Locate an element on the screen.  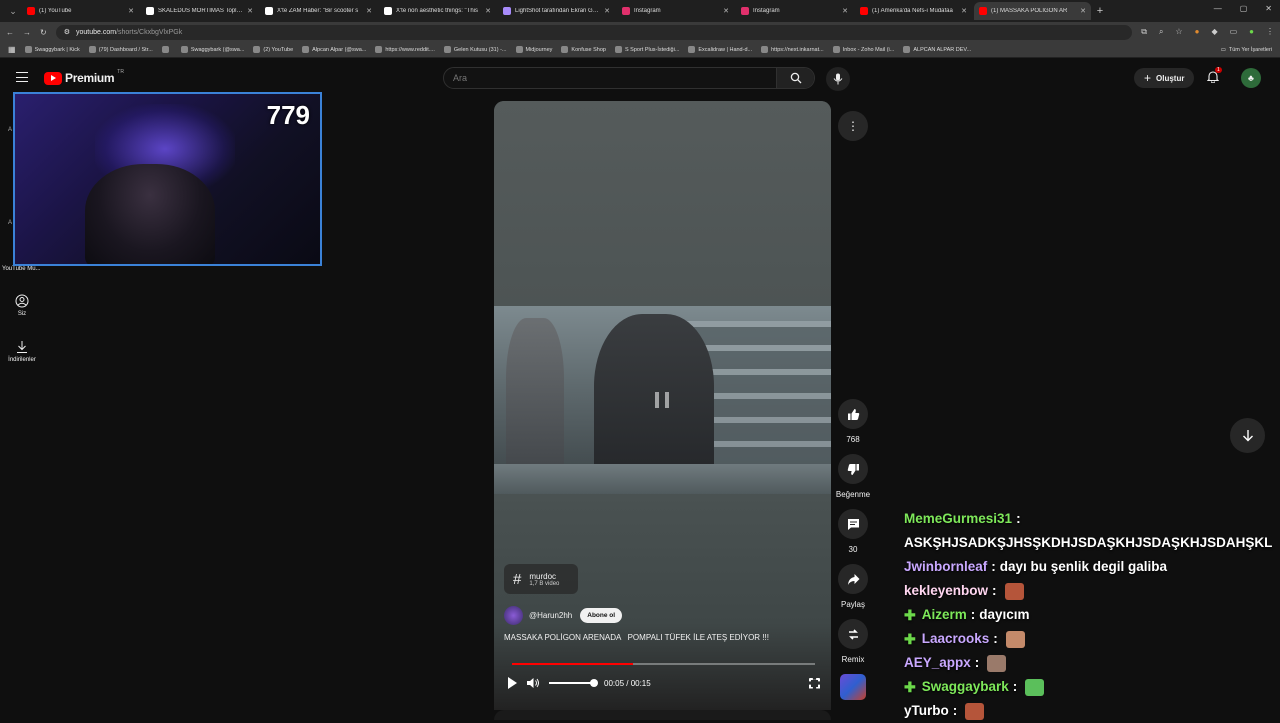
chat-username: MemeGurmesi31 is located at coordinates (958, 518).